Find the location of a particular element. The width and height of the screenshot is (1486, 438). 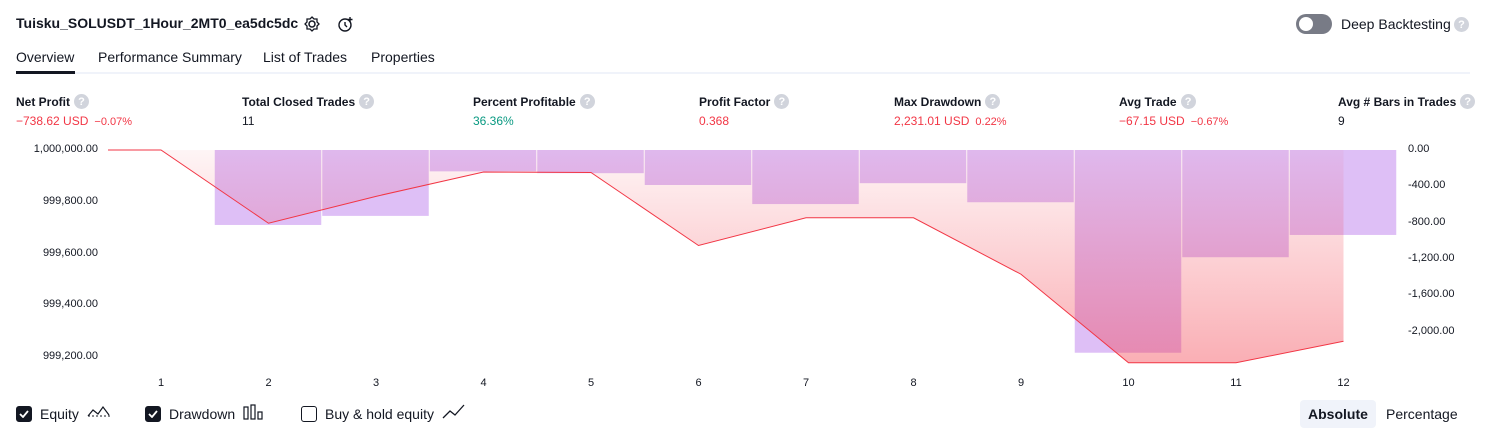

x-axis-tick: 9 is located at coordinates (1021, 383).